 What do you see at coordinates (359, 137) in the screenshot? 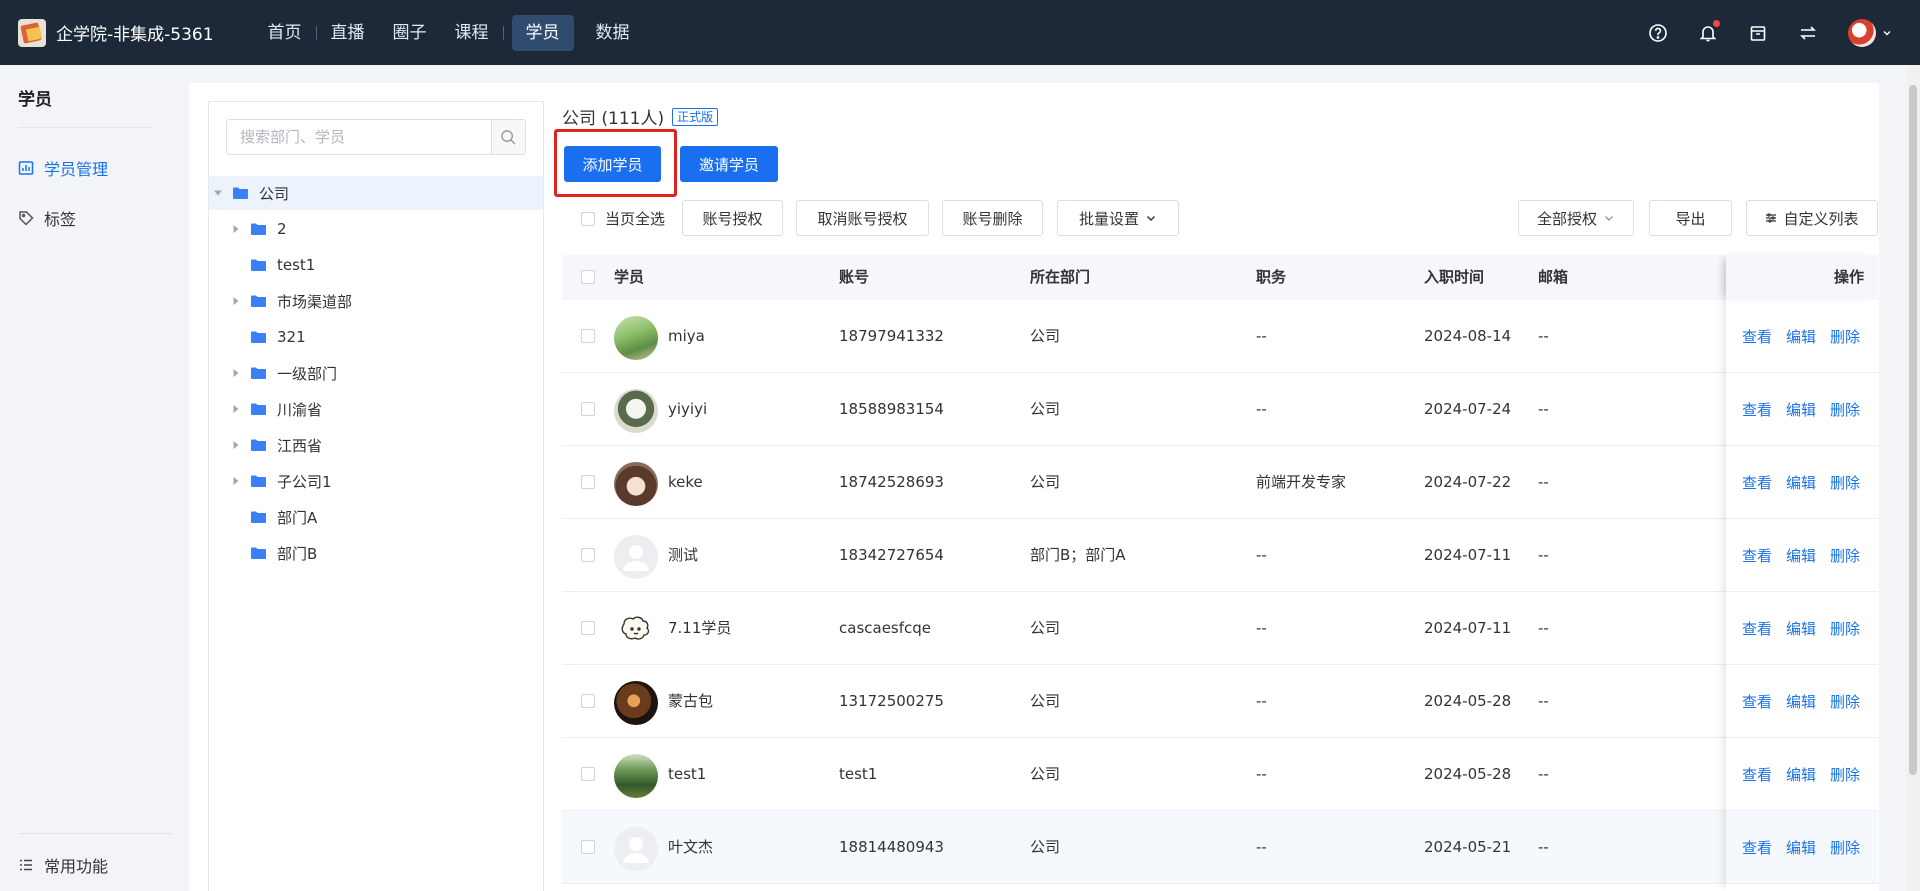
I see `tree-search-input` at bounding box center [359, 137].